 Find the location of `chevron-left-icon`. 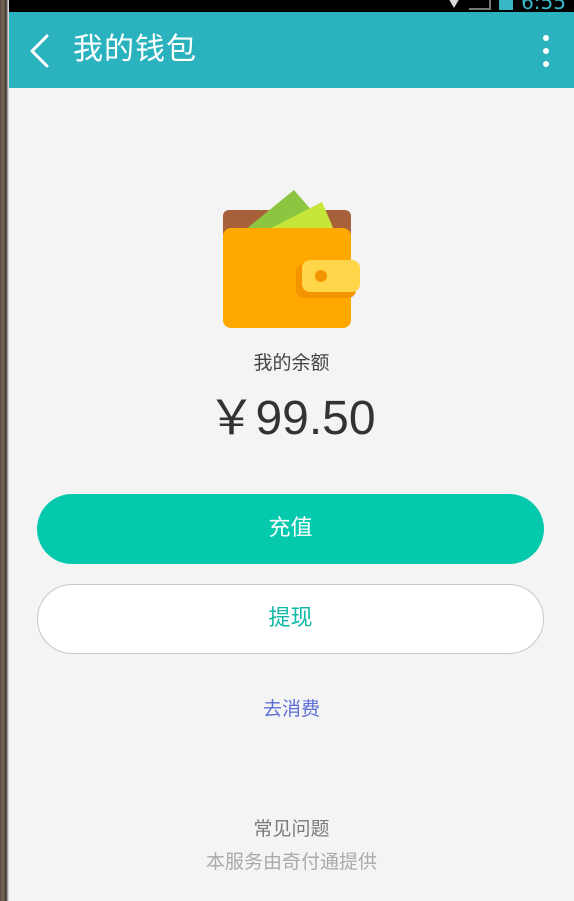

chevron-left-icon is located at coordinates (39, 51).